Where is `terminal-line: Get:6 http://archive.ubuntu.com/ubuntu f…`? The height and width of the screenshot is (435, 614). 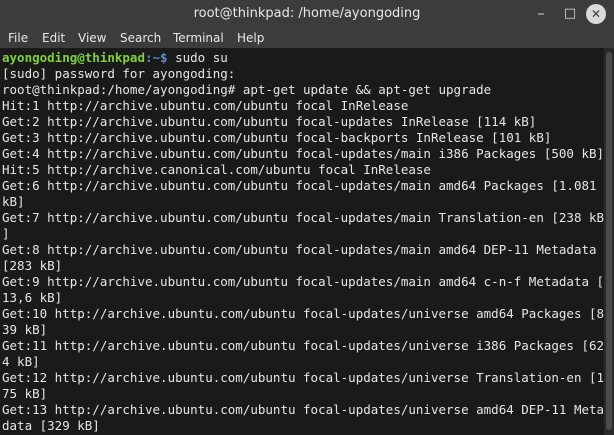 terminal-line: Get:6 http://archive.ubuntu.com/ubuntu f… is located at coordinates (299, 185).